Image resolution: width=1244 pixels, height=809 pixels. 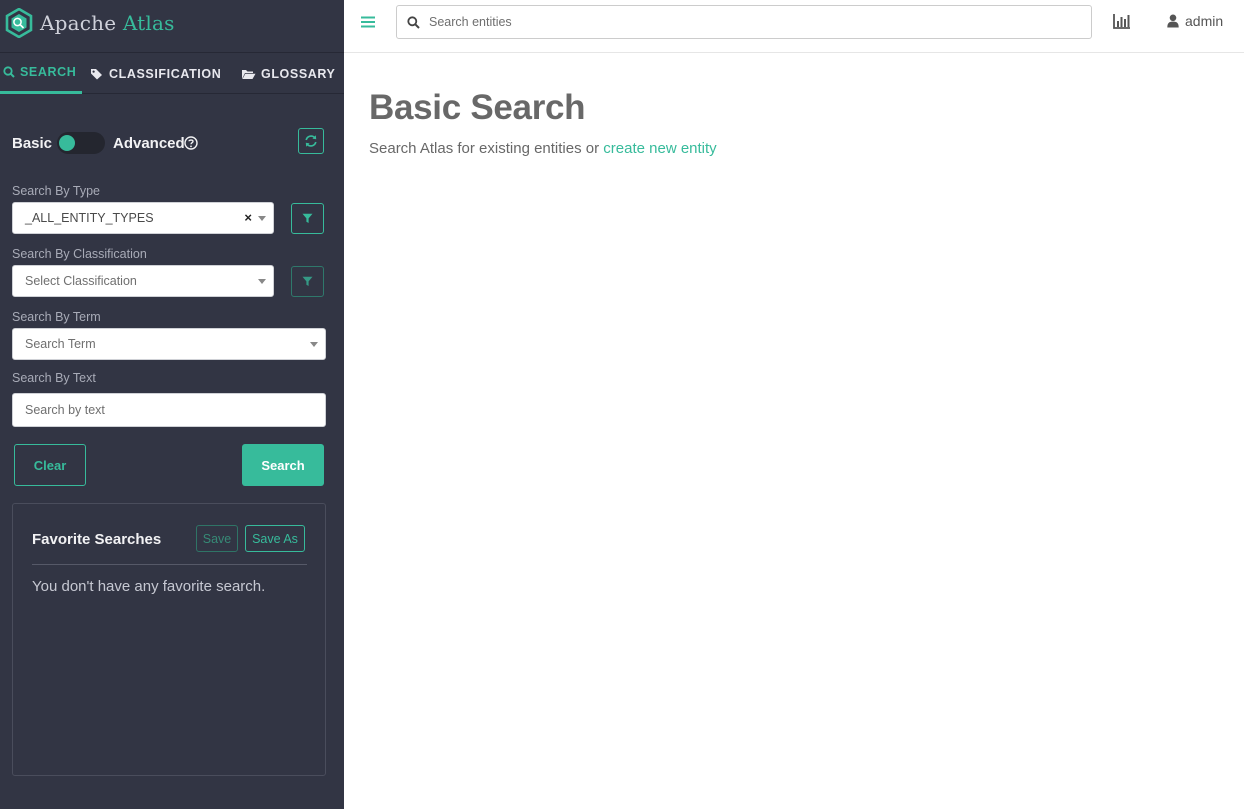 I want to click on divider, so click(x=169, y=564).